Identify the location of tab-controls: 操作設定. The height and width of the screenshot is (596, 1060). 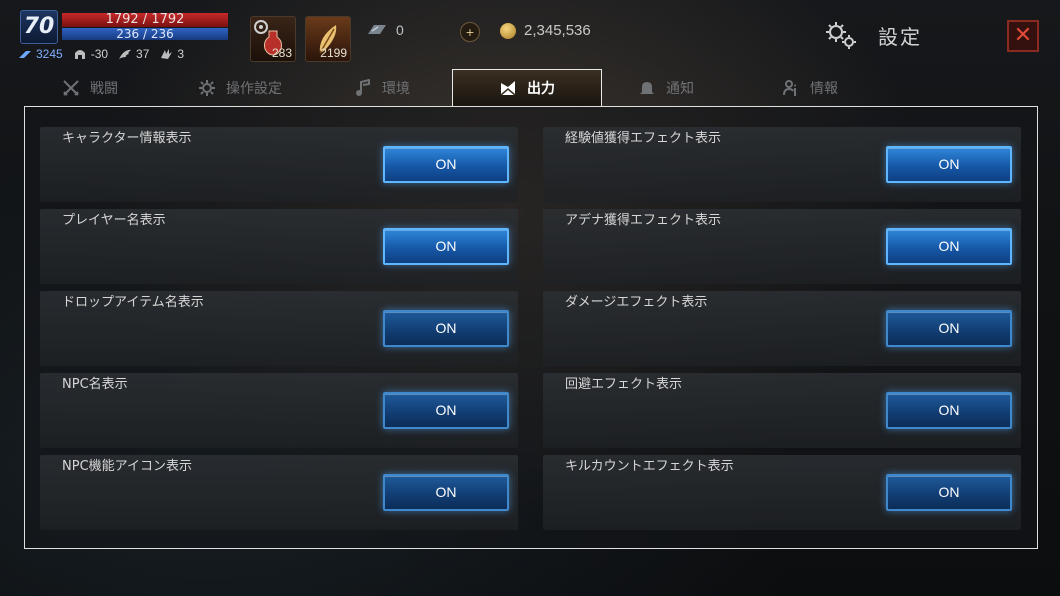
(240, 88).